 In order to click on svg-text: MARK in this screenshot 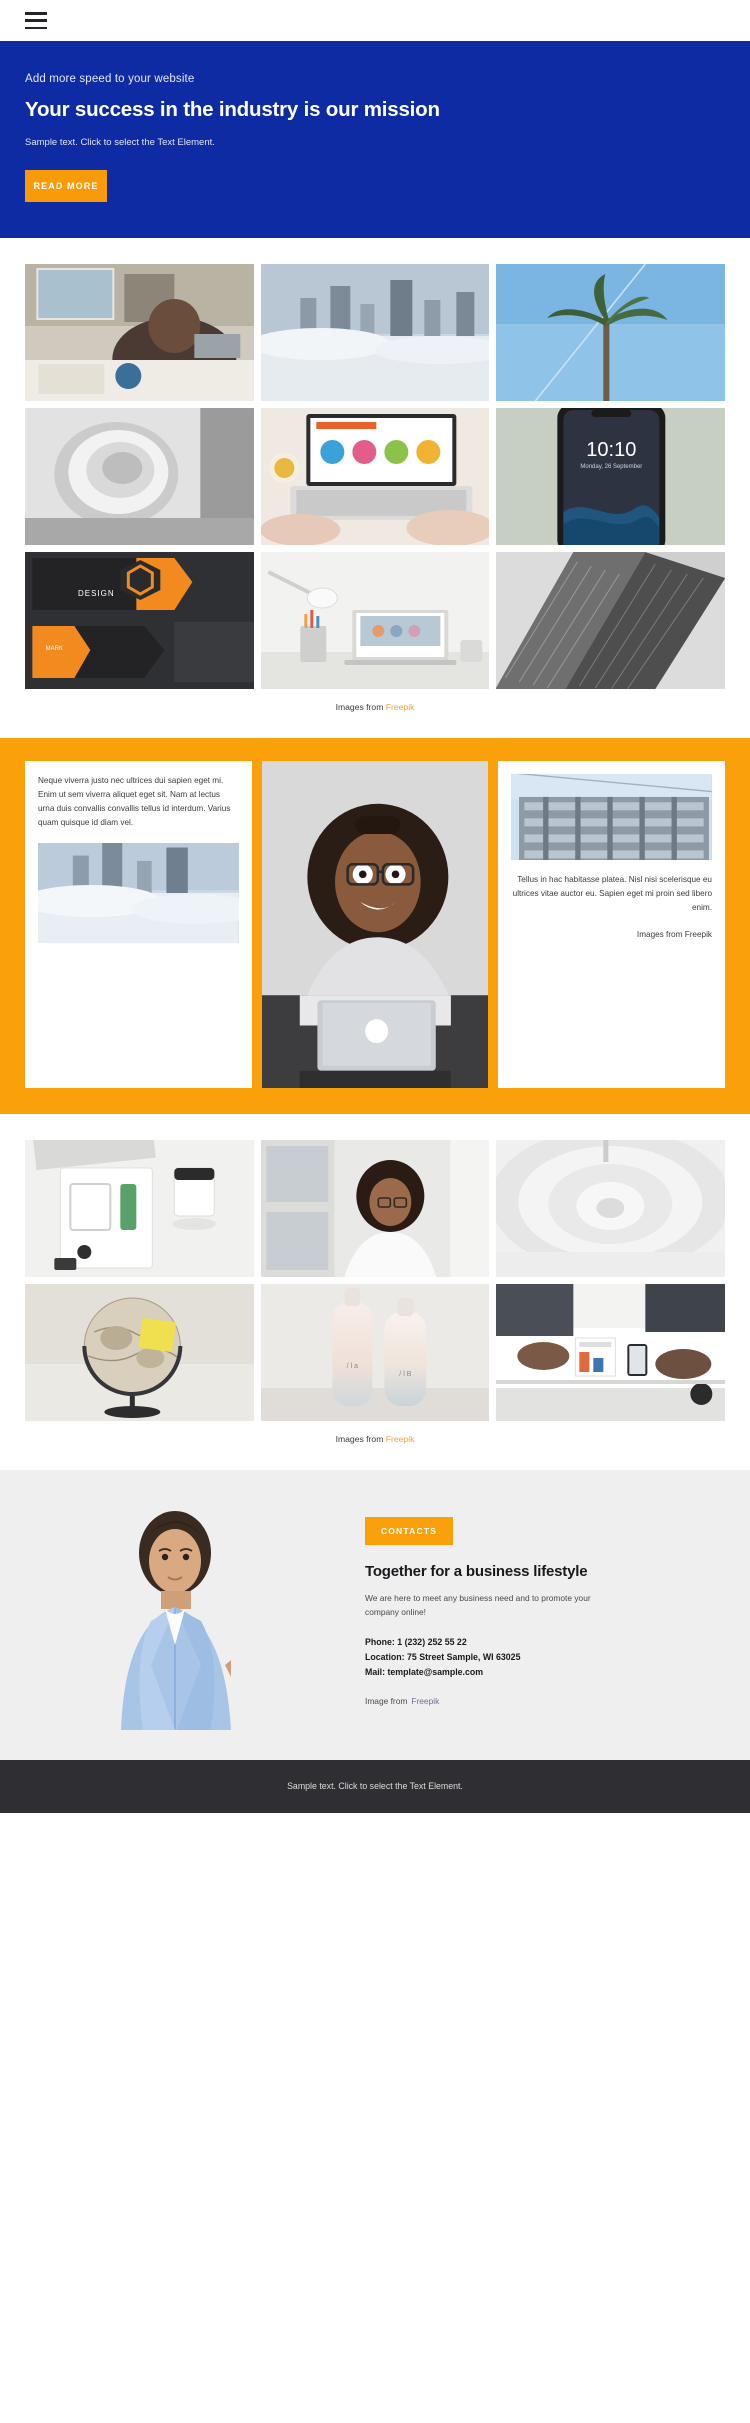, I will do `click(54, 649)`.